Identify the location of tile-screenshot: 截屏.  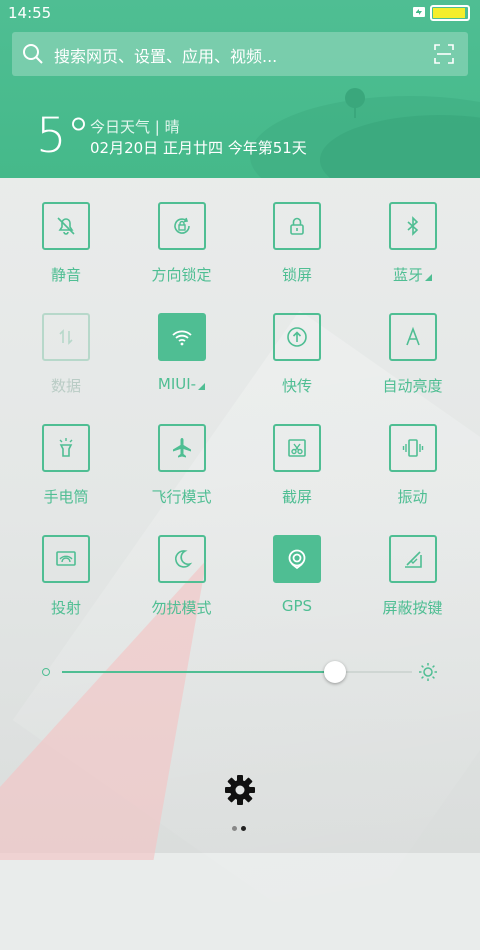
(297, 474).